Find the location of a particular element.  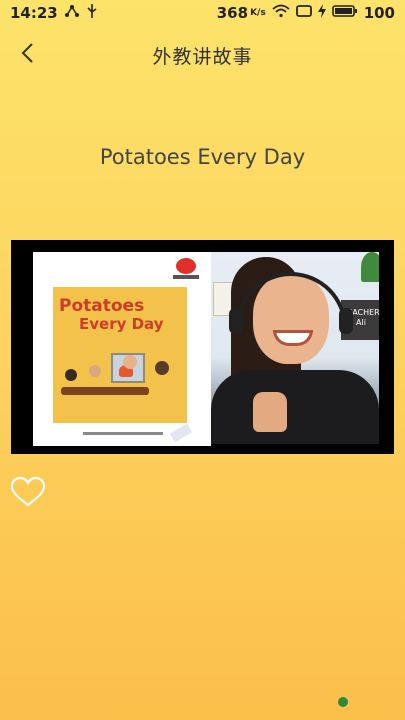

book-page: Potatoes Every Day is located at coordinates (122, 349).